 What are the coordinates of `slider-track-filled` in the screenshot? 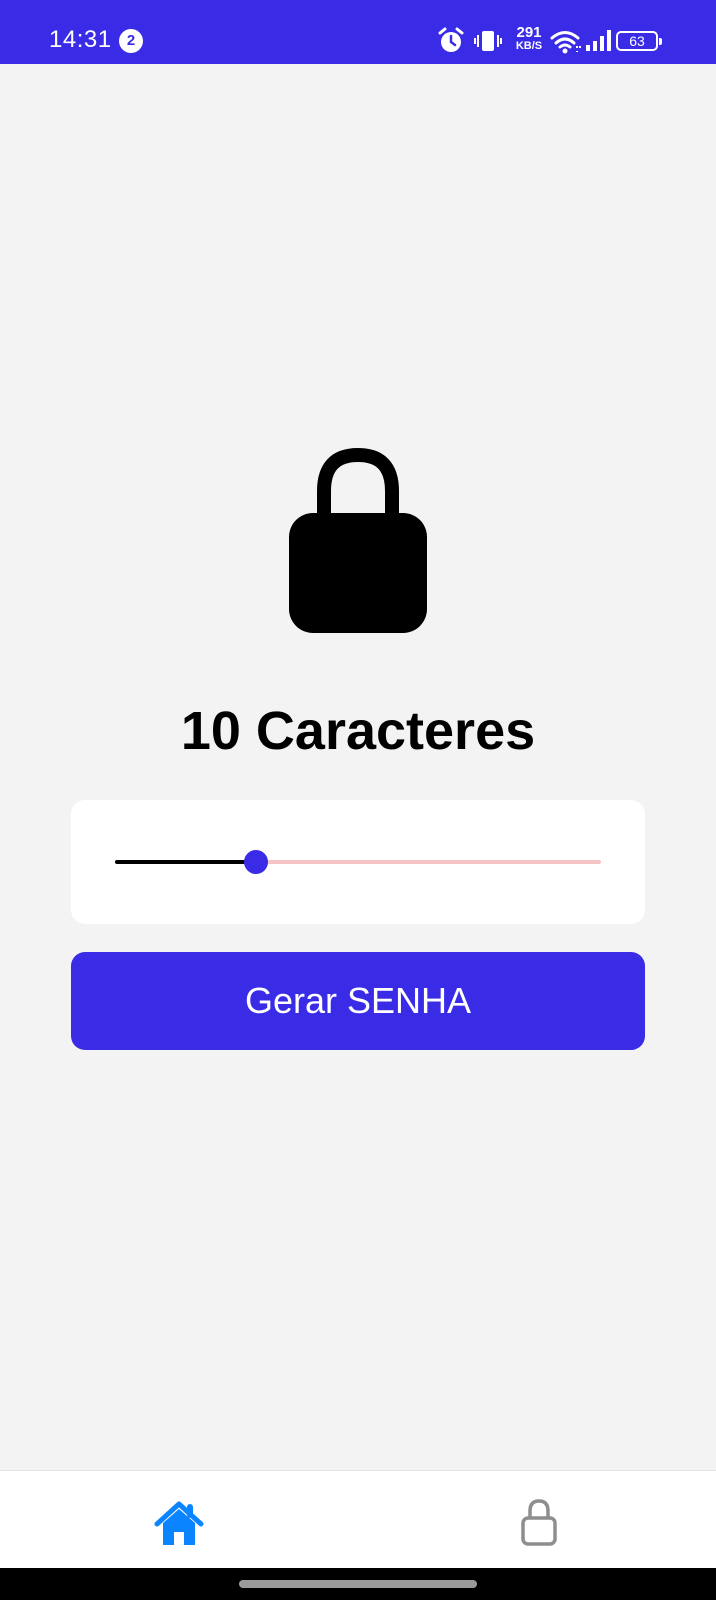 It's located at (185, 862).